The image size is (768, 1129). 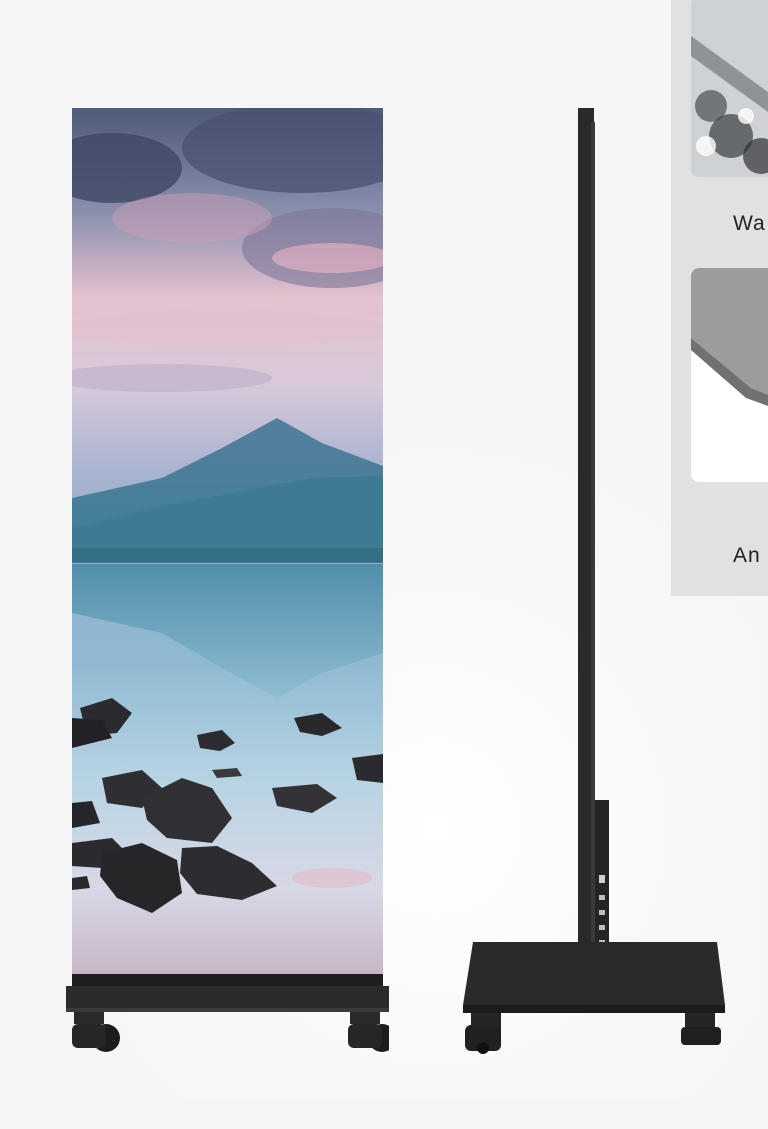 I want to click on control-box, so click(x=602, y=882).